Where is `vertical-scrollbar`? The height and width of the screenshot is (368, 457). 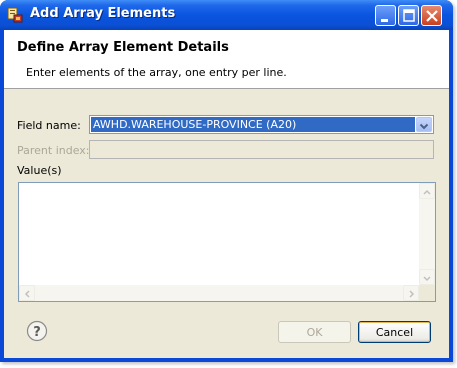
vertical-scrollbar is located at coordinates (427, 234).